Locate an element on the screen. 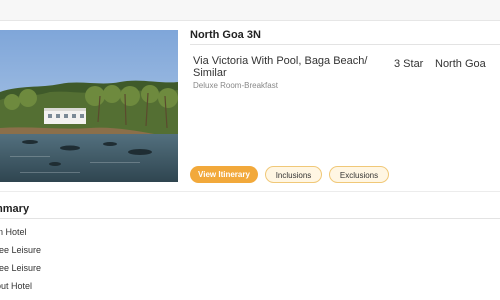 The height and width of the screenshot is (300, 500). top-strip is located at coordinates (250, 10).